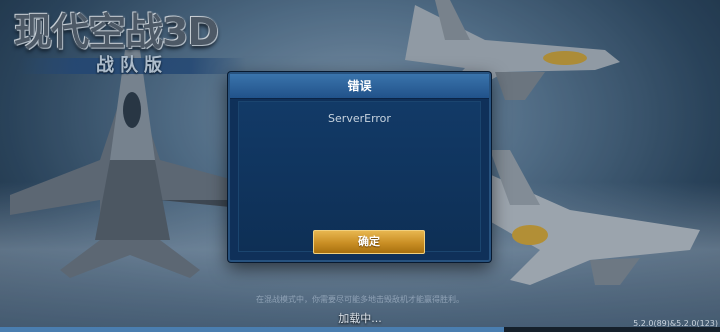 This screenshot has height=332, width=720. What do you see at coordinates (369, 242) in the screenshot?
I see `confirm-button: 确定` at bounding box center [369, 242].